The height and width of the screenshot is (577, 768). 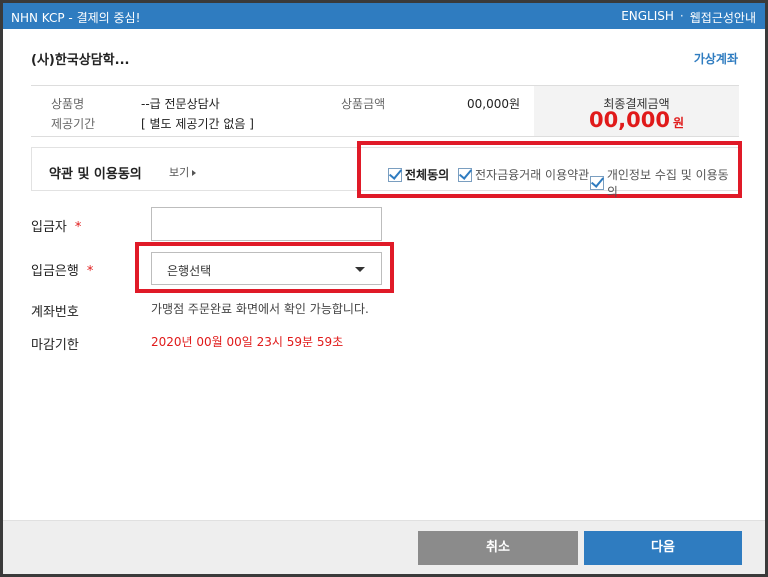 I want to click on arrow-right-icon, so click(x=194, y=173).